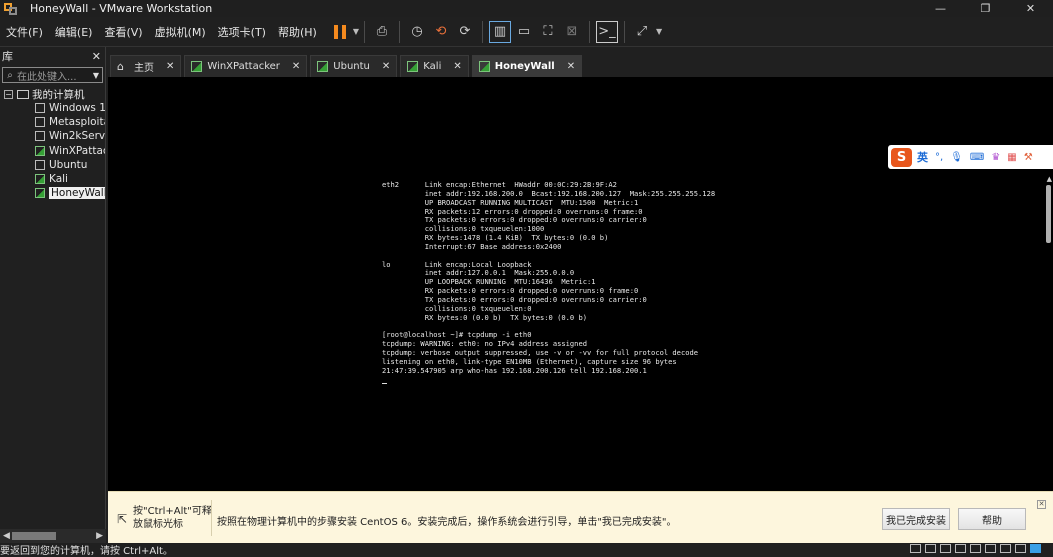 Image resolution: width=1053 pixels, height=557 pixels. I want to click on menu-edit: 编辑(E), so click(74, 32).